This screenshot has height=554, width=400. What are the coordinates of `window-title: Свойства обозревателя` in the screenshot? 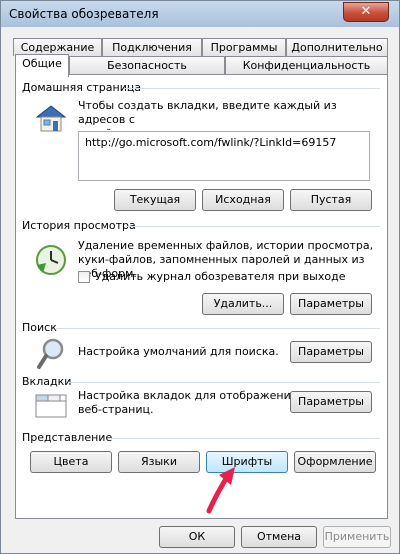 It's located at (84, 14).